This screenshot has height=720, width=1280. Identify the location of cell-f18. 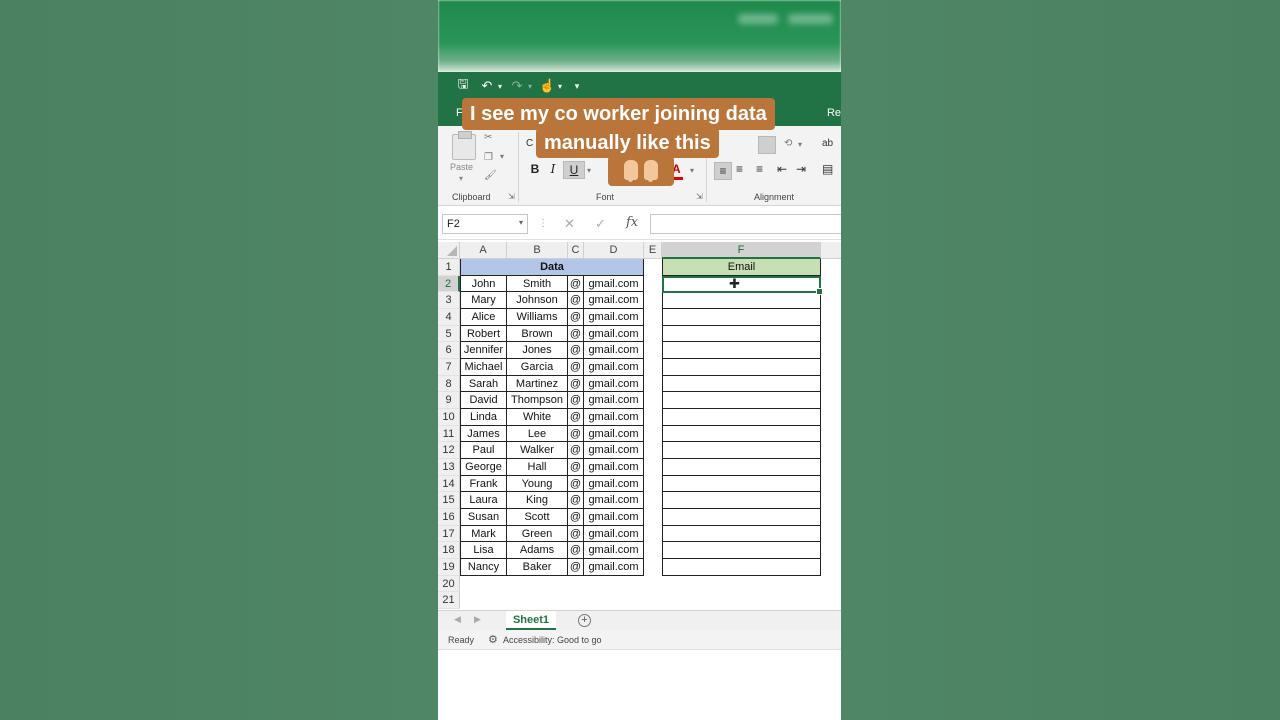
(741, 551).